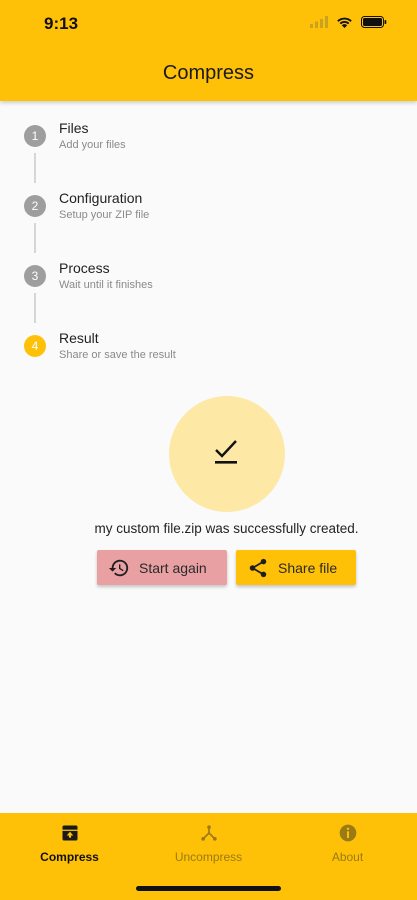  I want to click on step-title: Files, so click(74, 128).